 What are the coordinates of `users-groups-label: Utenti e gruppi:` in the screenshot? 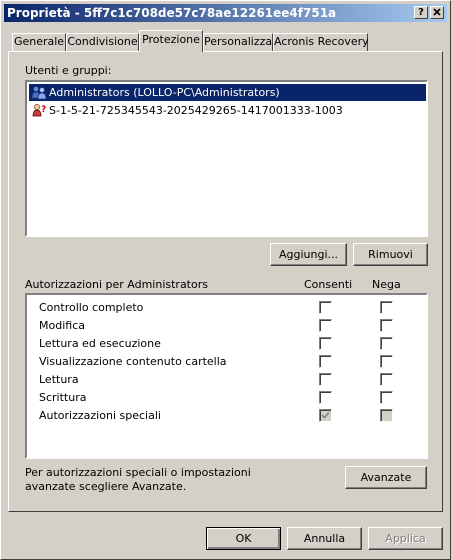 It's located at (68, 70).